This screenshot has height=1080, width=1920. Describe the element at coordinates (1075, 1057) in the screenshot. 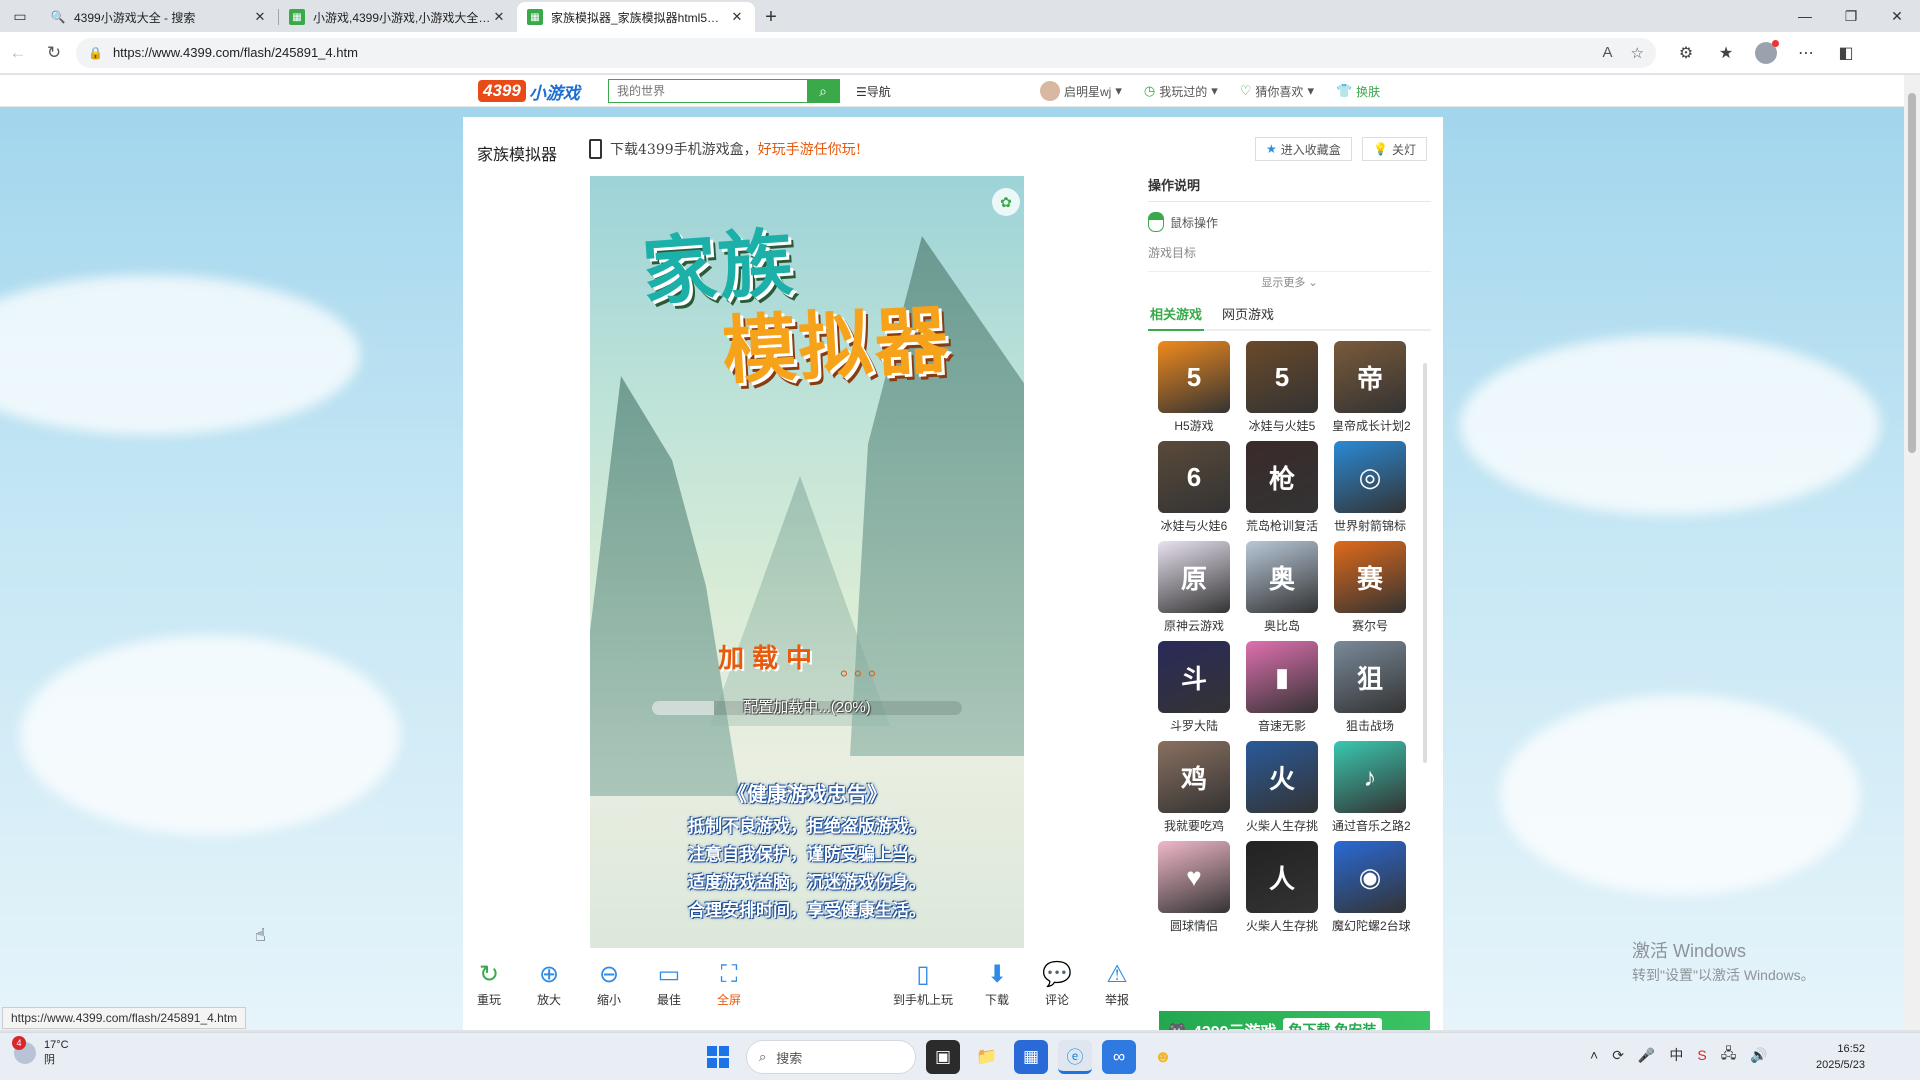

I see `edge-browser-icon: ⓔ` at that location.